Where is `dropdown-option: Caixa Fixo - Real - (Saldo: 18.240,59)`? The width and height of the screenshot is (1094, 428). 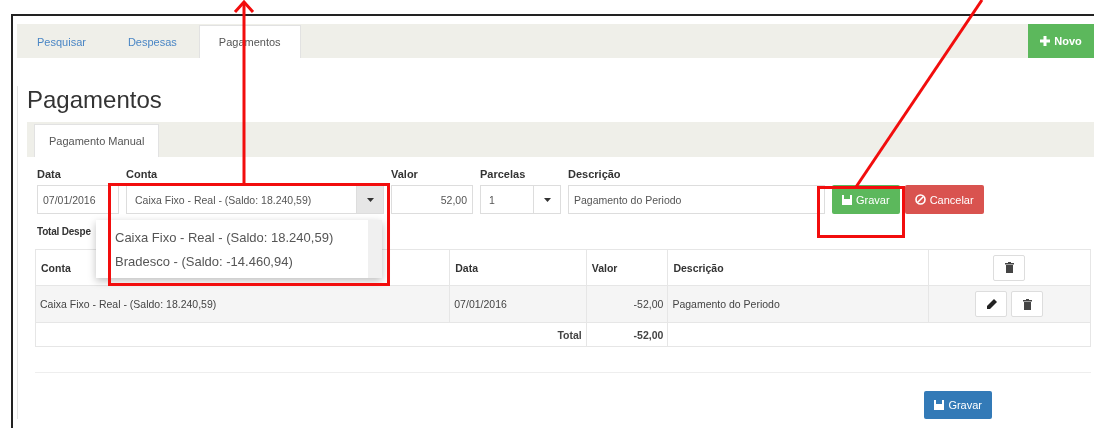 dropdown-option: Caixa Fixo - Real - (Saldo: 18.240,59) is located at coordinates (241, 237).